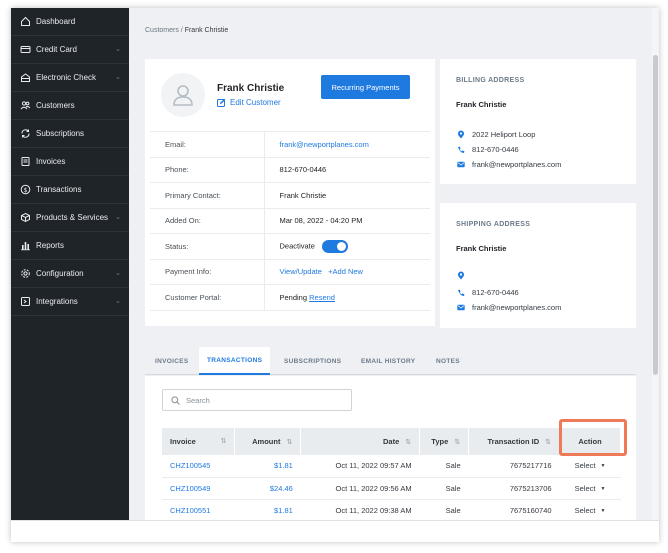 This screenshot has height=553, width=668. Describe the element at coordinates (347, 298) in the screenshot. I see `customer-portal-value: Pending Resend` at that location.